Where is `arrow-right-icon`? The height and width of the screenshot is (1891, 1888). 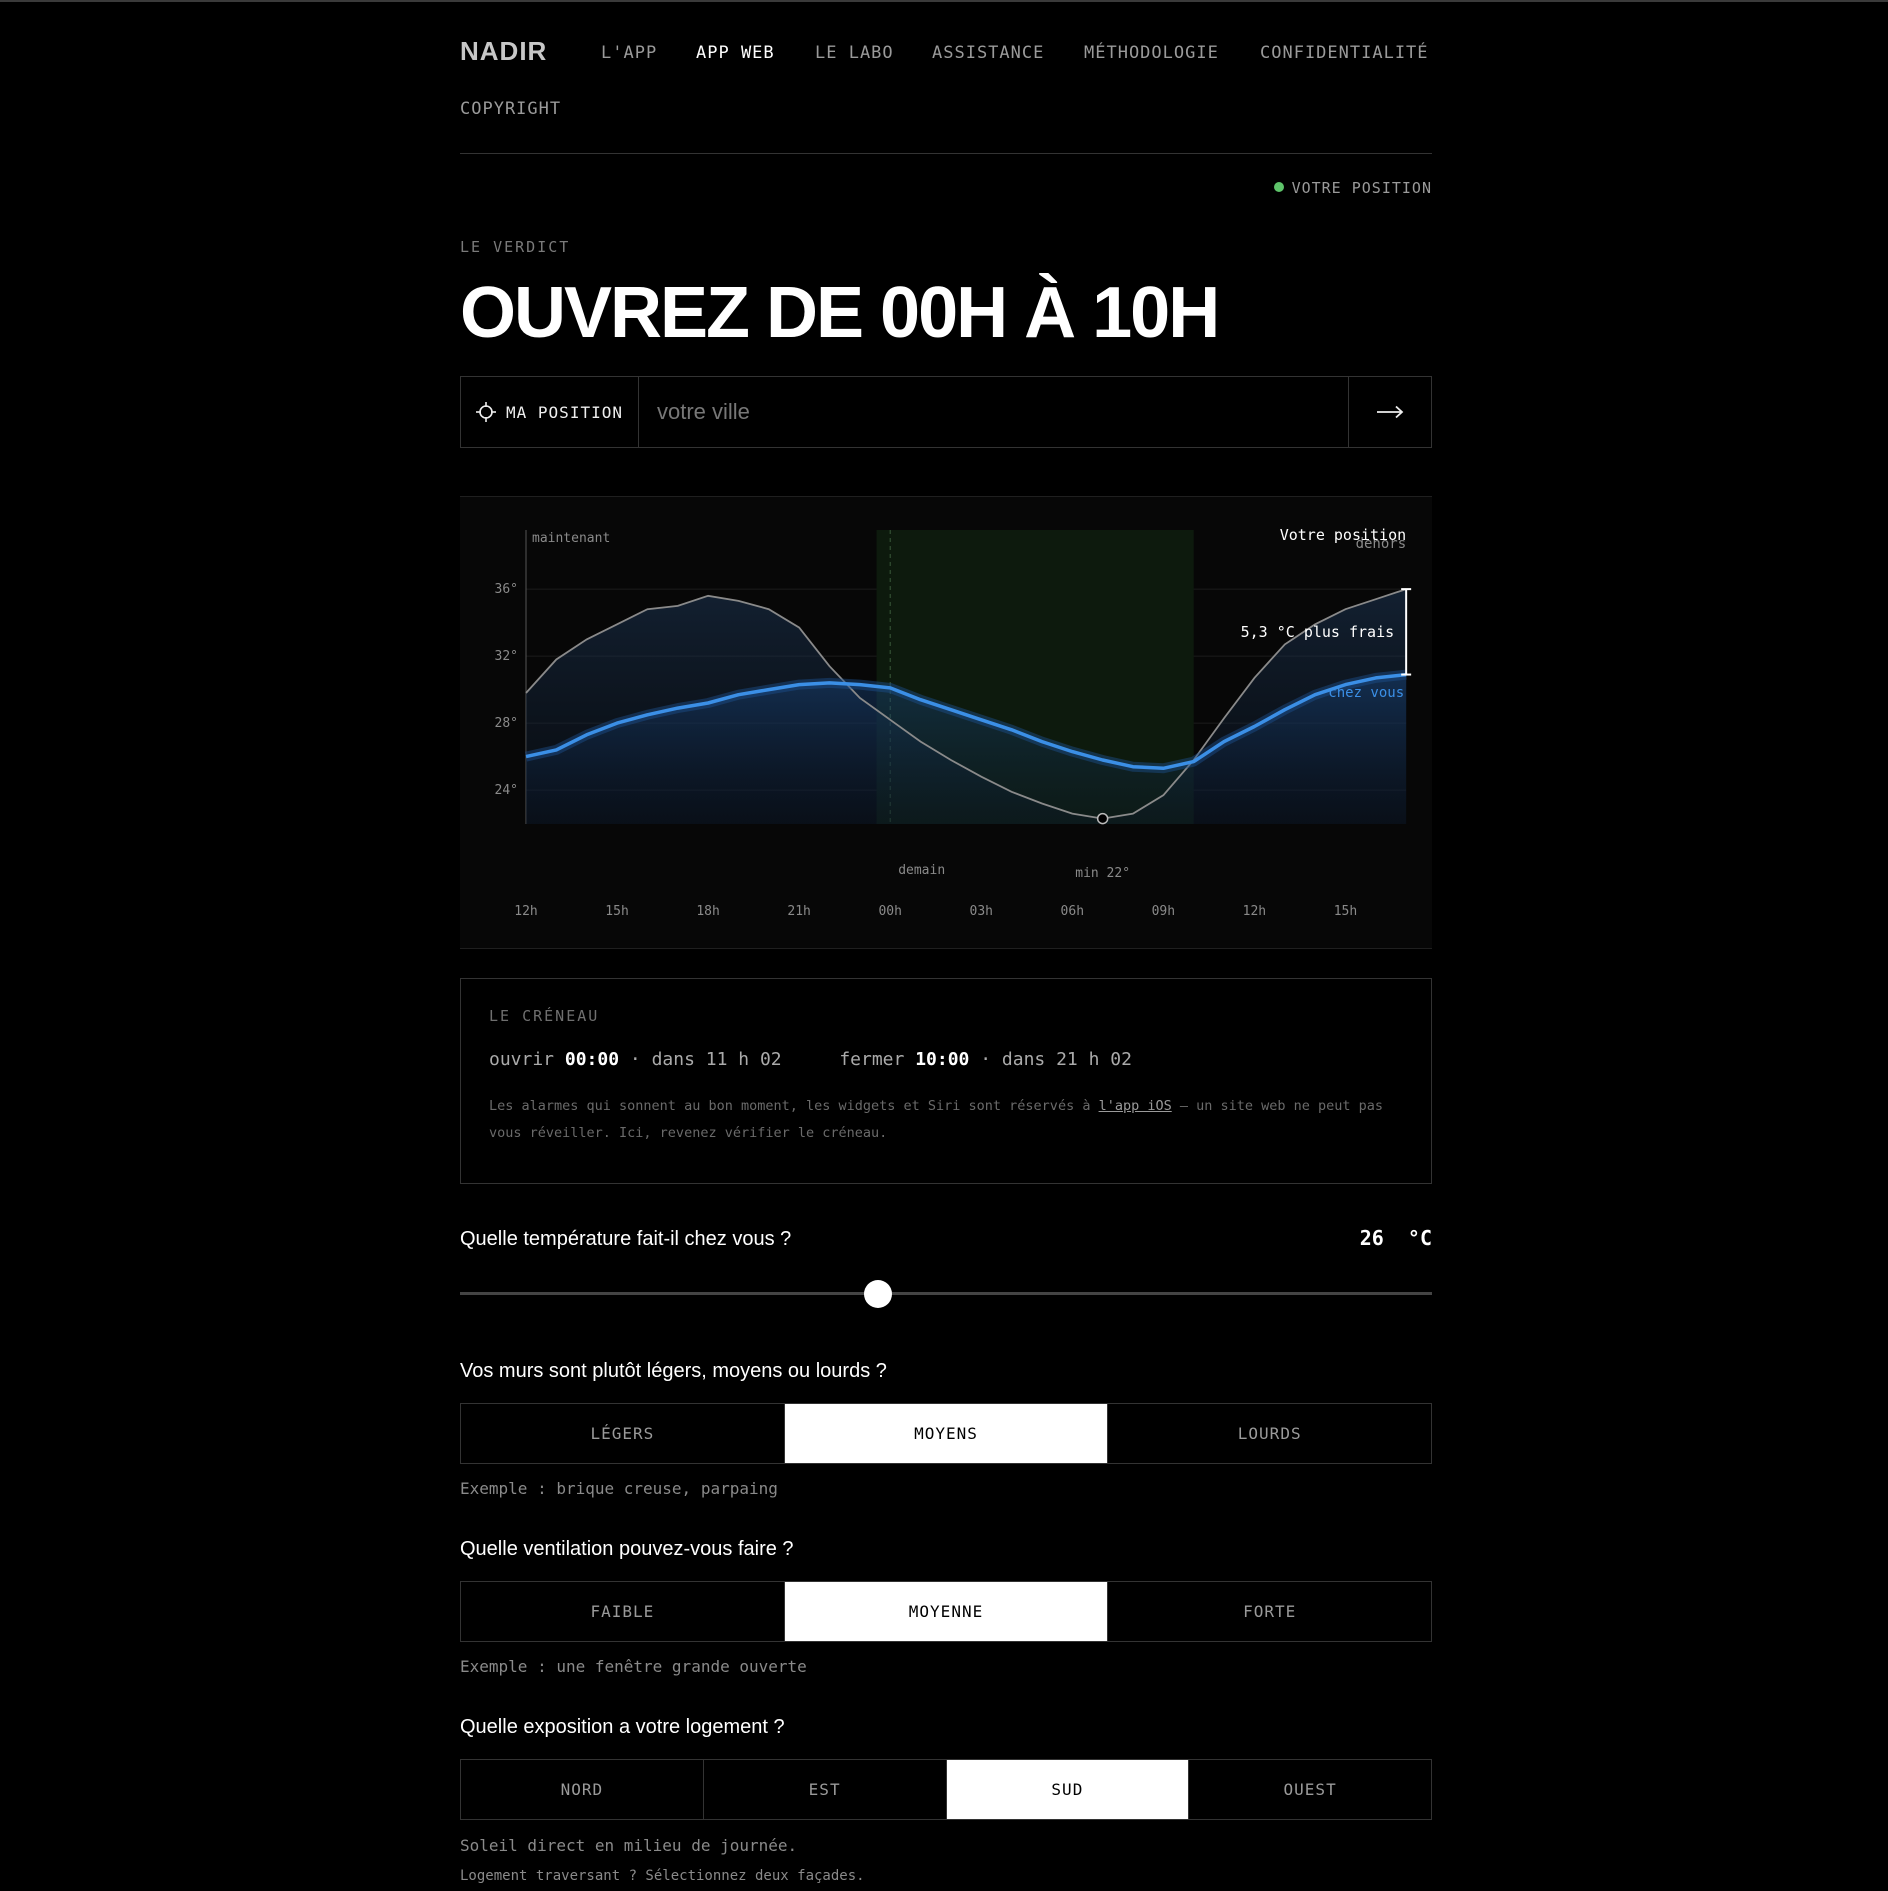
arrow-right-icon is located at coordinates (1390, 412).